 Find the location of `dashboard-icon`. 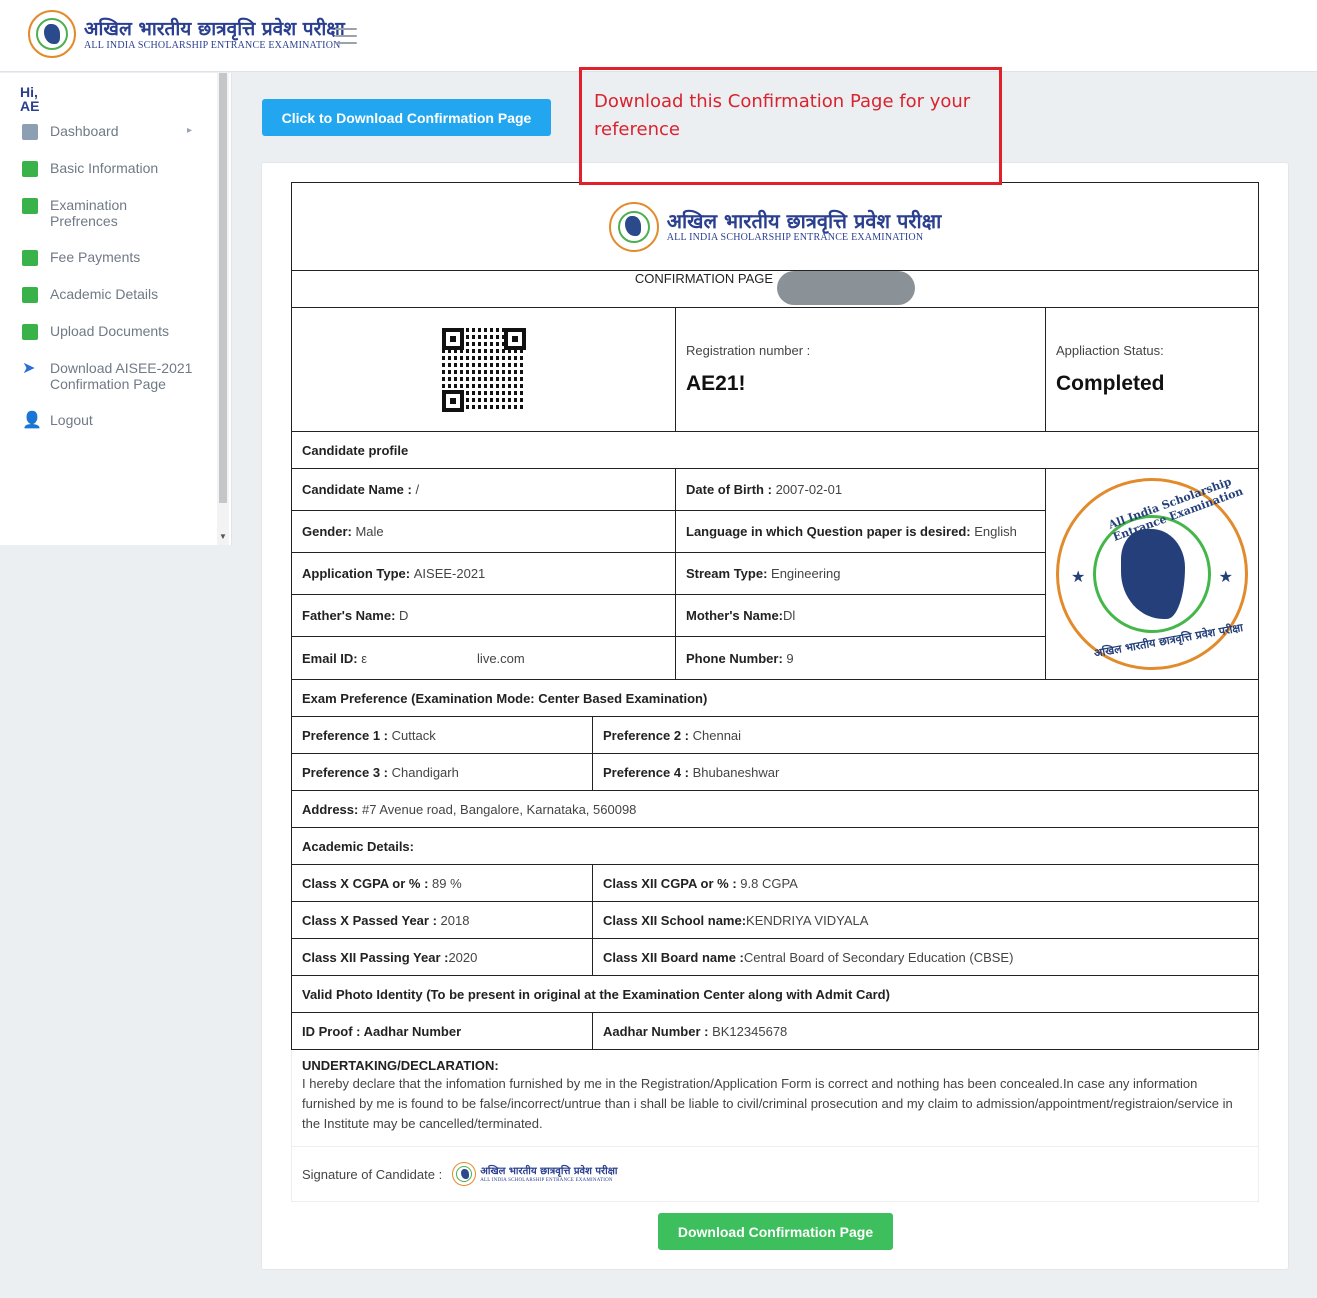

dashboard-icon is located at coordinates (30, 132).